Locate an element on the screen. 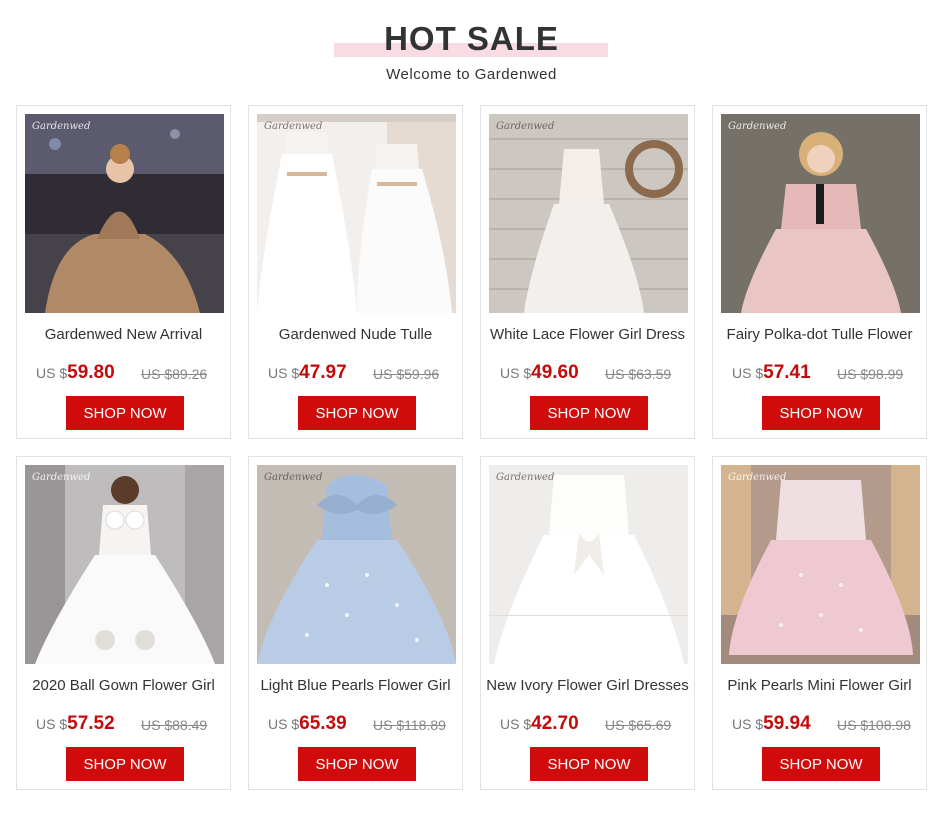 This screenshot has width=943, height=815. product-name: Pink Pearls Mini Flower Girl is located at coordinates (819, 685).